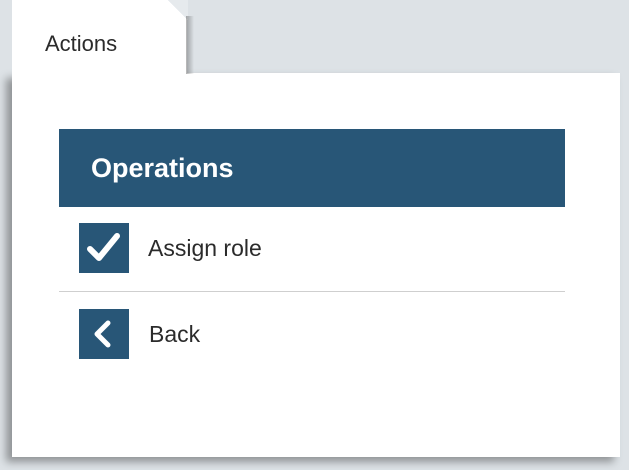 This screenshot has width=629, height=470. What do you see at coordinates (312, 168) in the screenshot?
I see `operations-header: Operations` at bounding box center [312, 168].